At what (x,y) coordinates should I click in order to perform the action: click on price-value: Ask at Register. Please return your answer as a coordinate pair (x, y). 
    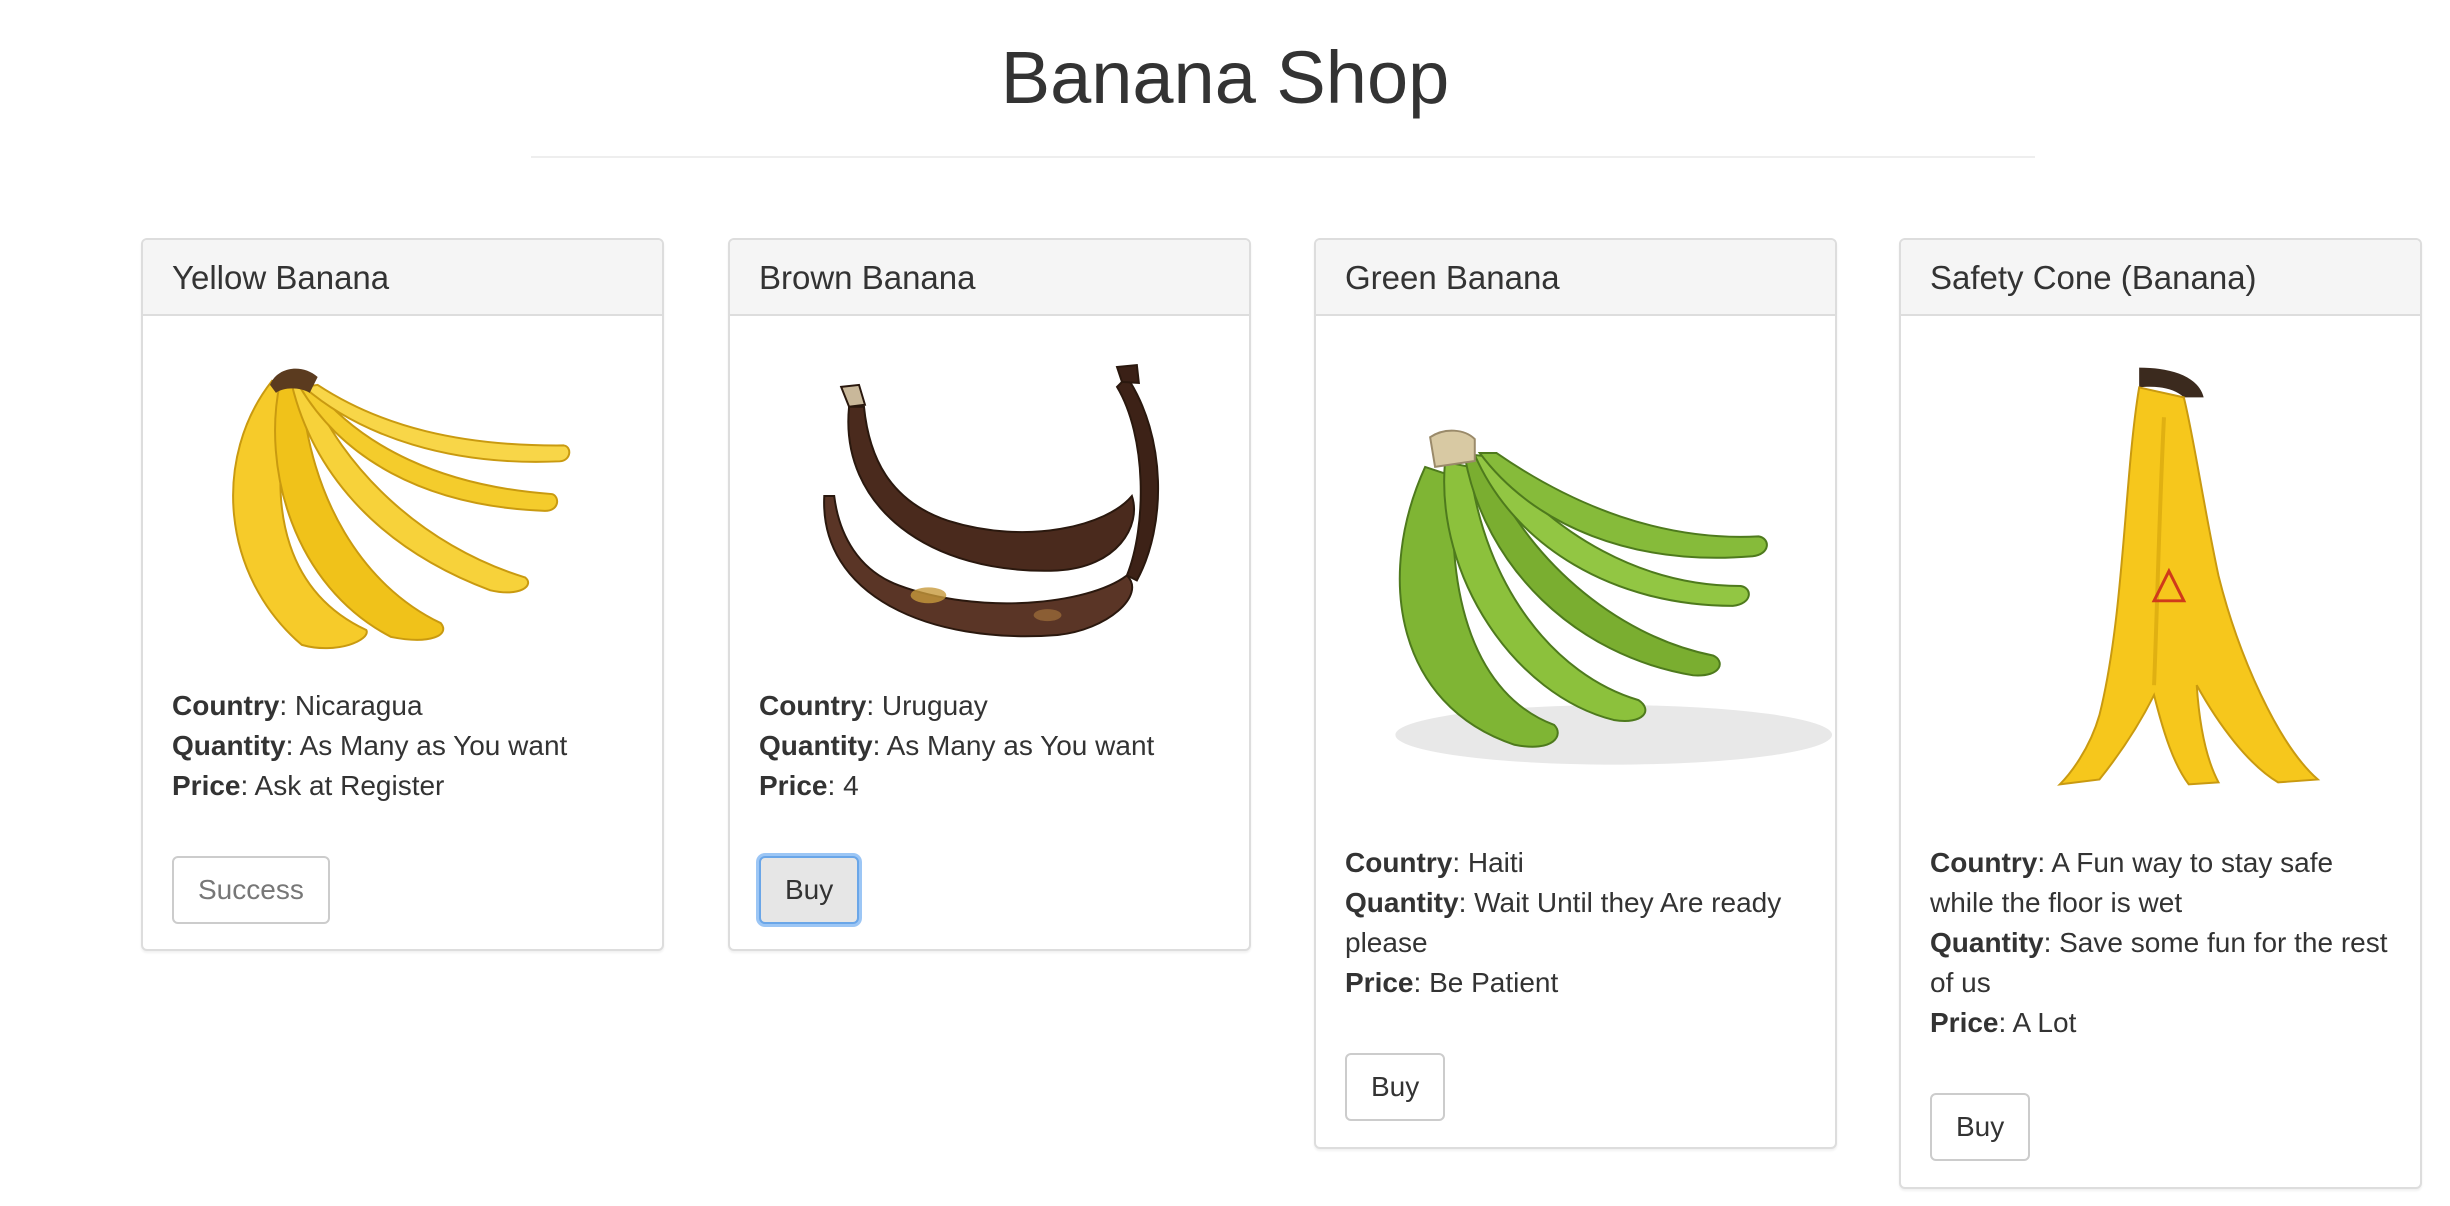
    Looking at the image, I should click on (349, 785).